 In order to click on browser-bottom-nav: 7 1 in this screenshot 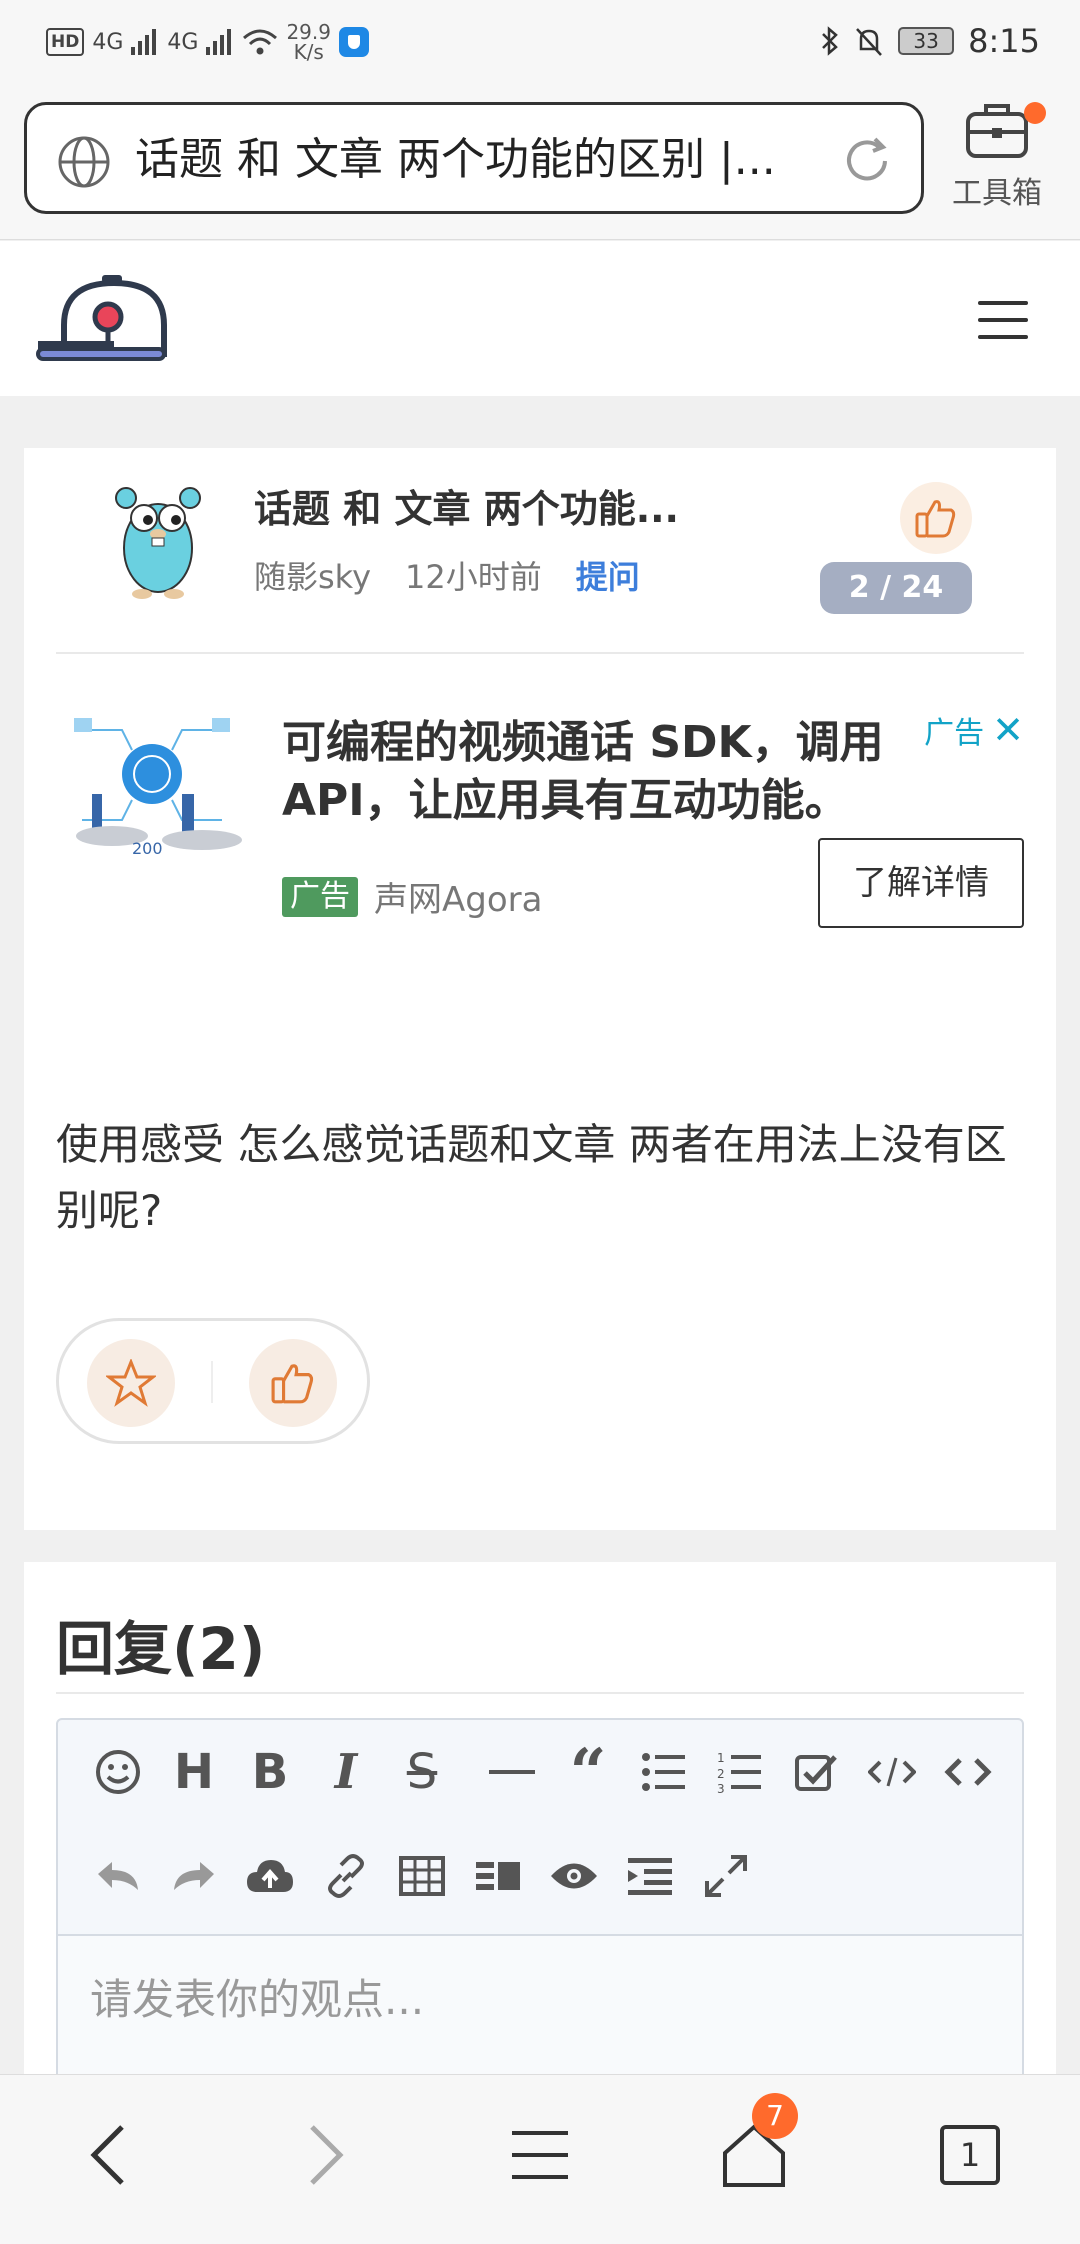, I will do `click(540, 2159)`.